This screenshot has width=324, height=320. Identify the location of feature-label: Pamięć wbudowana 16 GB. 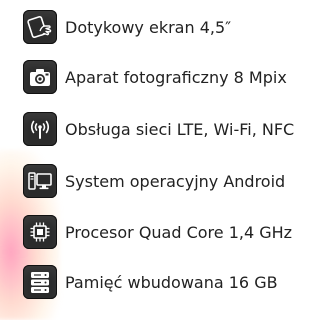
(171, 282).